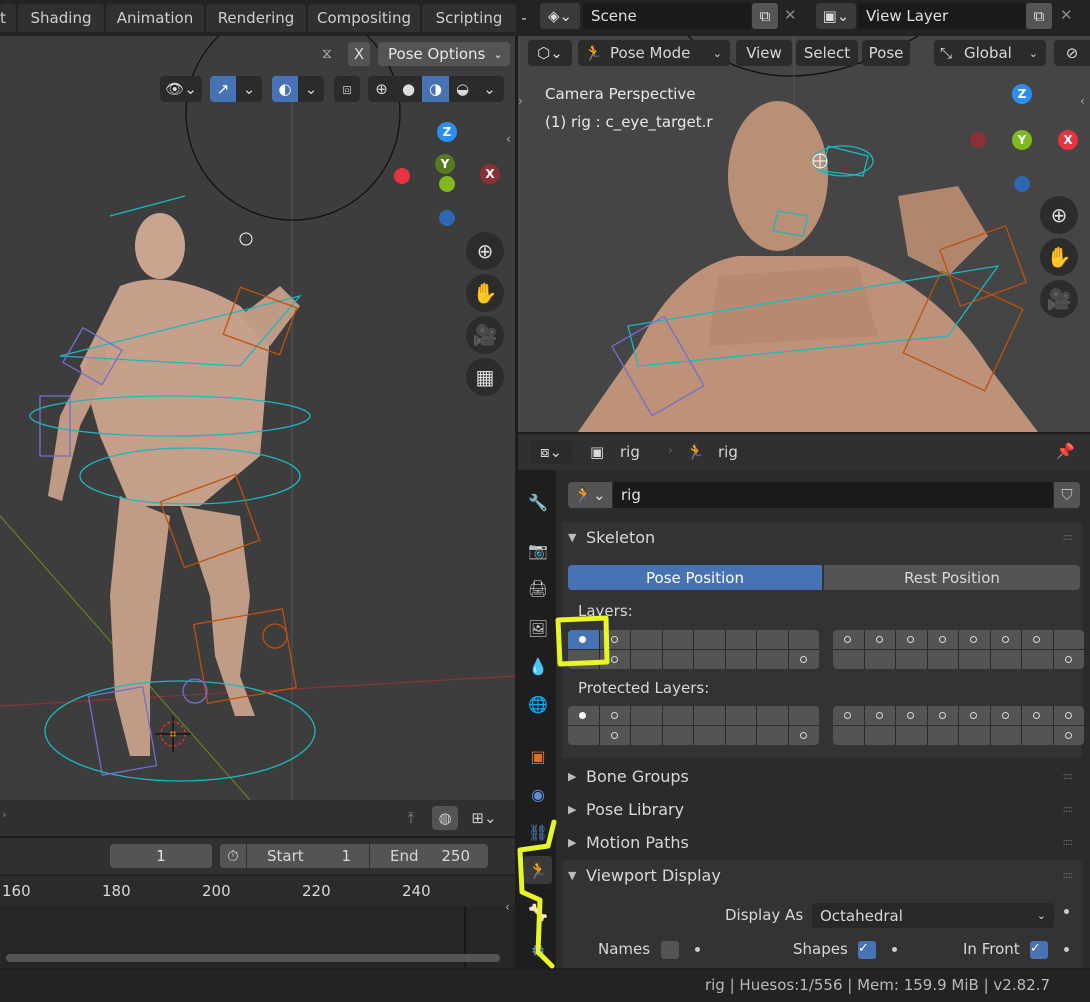 The height and width of the screenshot is (1002, 1090). Describe the element at coordinates (886, 53) in the screenshot. I see `pose-menu: Pose` at that location.